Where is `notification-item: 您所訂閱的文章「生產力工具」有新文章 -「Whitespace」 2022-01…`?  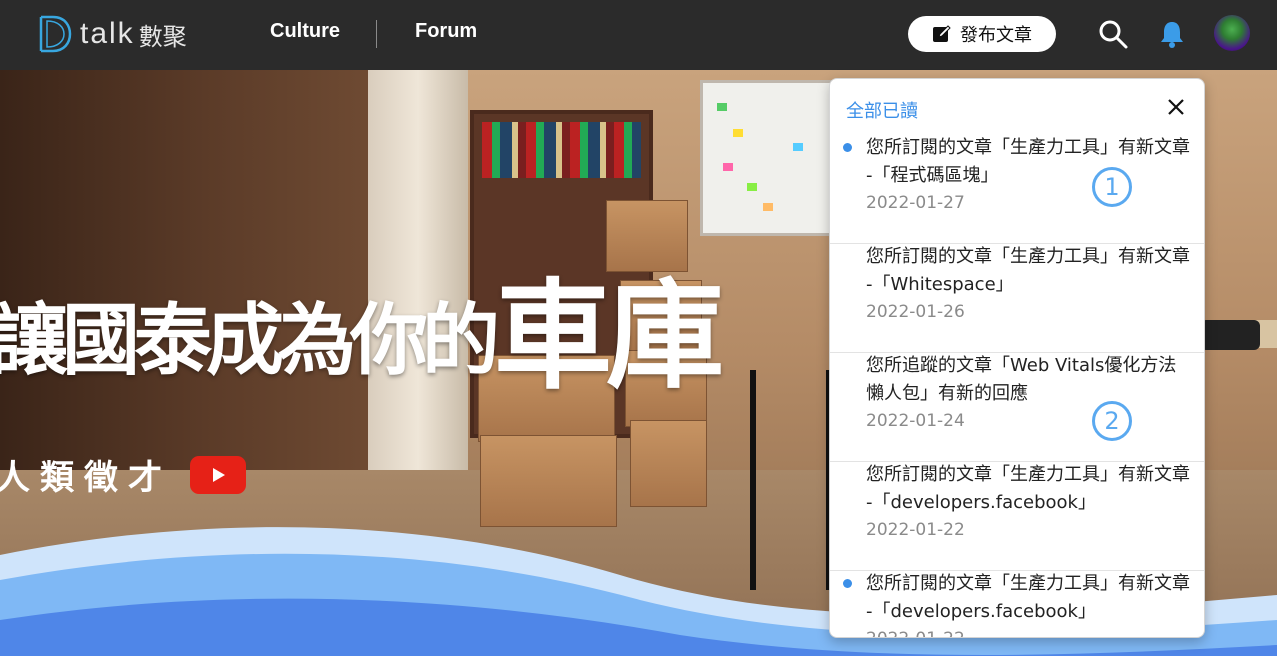 notification-item: 您所訂閱的文章「生產力工具」有新文章 -「Whitespace」 2022-01… is located at coordinates (1017, 298).